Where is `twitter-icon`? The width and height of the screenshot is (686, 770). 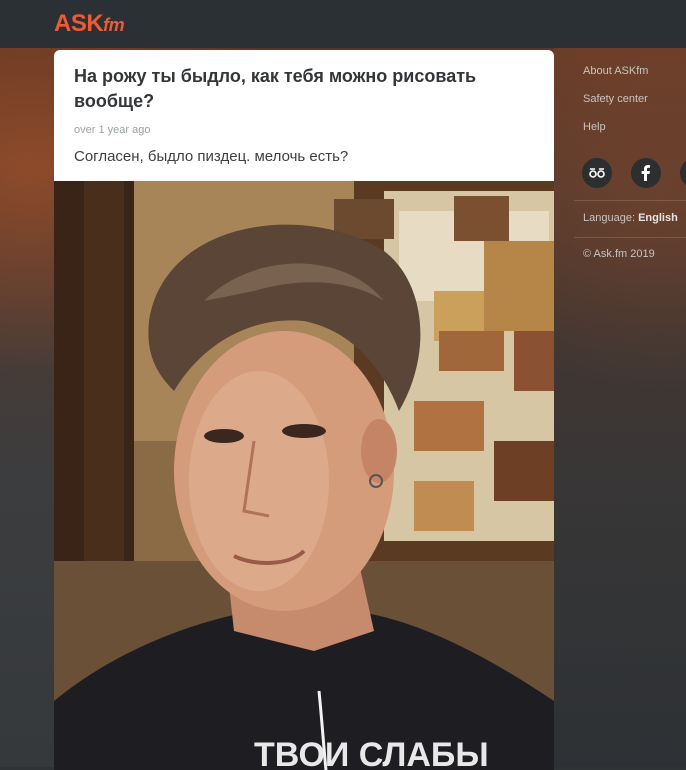 twitter-icon is located at coordinates (683, 173).